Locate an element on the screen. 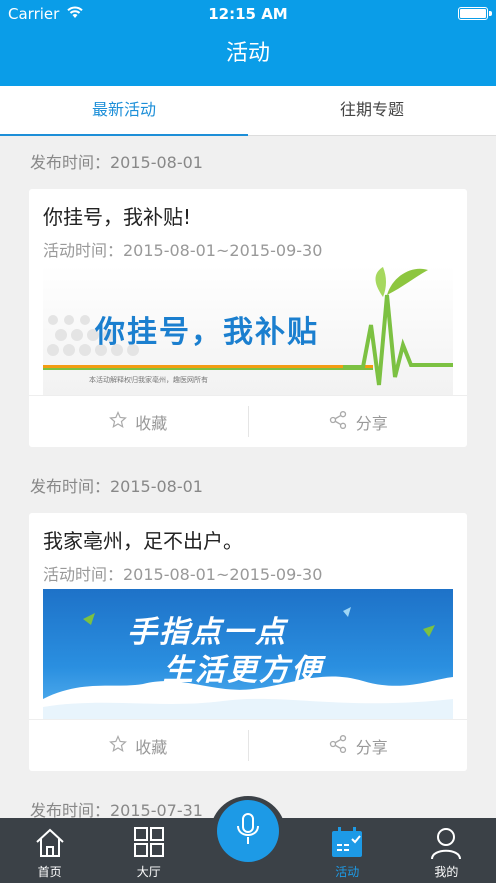 The height and width of the screenshot is (883, 496). tab-mine: 我的 is located at coordinates (446, 850).